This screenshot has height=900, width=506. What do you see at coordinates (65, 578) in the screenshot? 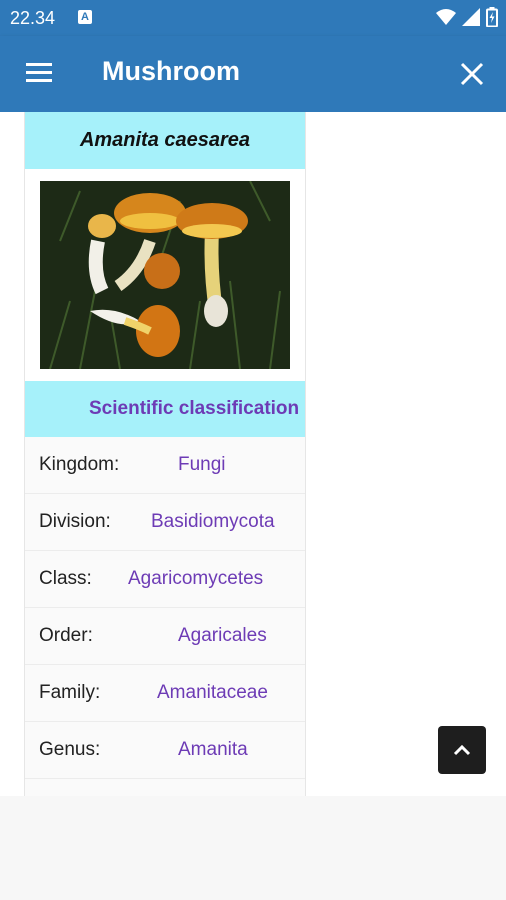
I see `row-label: Class:` at bounding box center [65, 578].